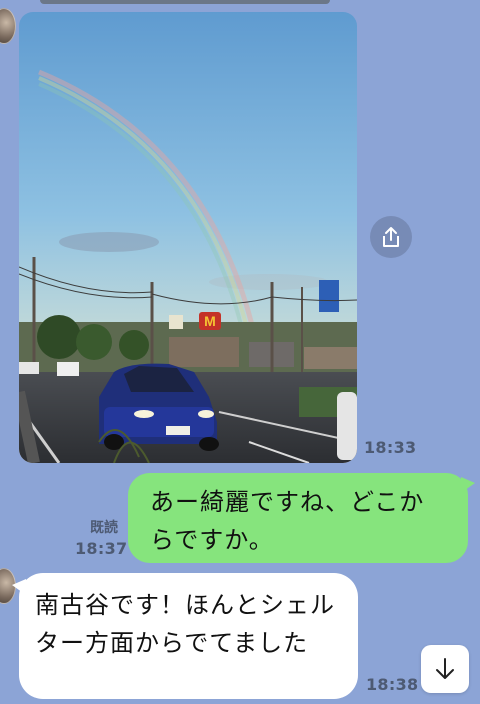 This screenshot has width=480, height=704. Describe the element at coordinates (185, 624) in the screenshot. I see `incoming-message-text: 南古谷です！ほんとシェルター方面からでてました` at that location.